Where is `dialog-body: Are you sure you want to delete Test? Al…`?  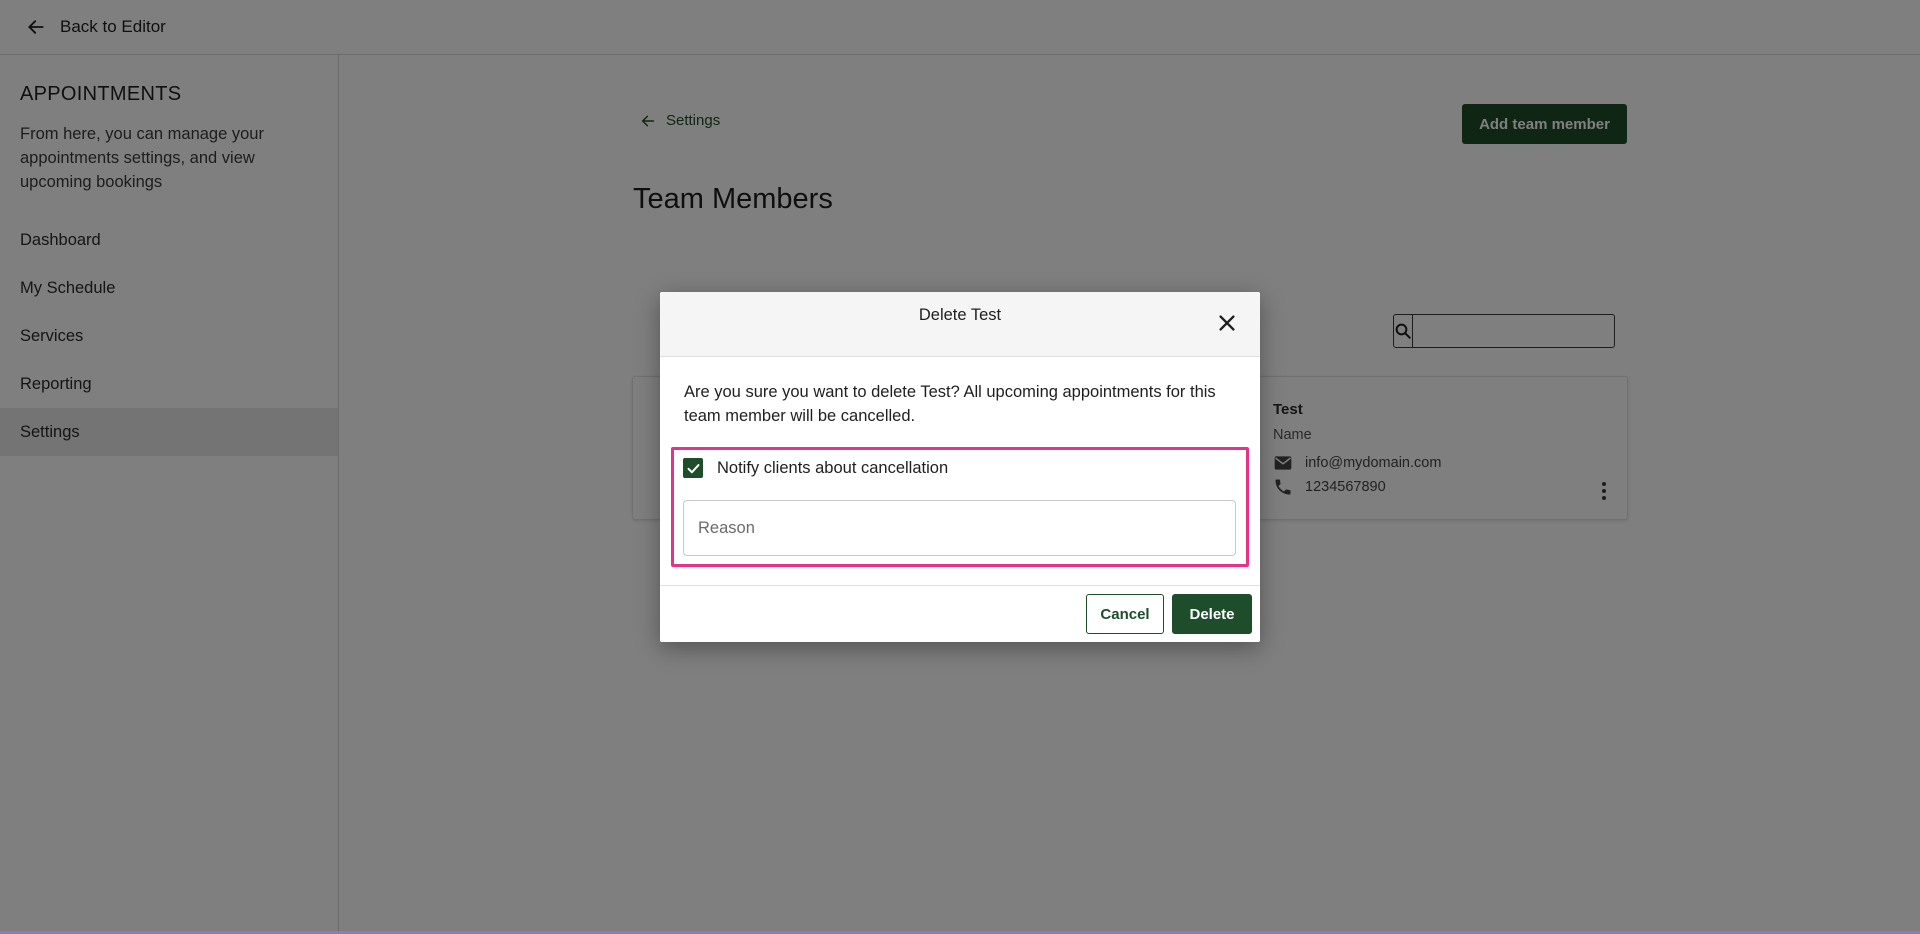
dialog-body: Are you sure you want to delete Test? Al… is located at coordinates (960, 462).